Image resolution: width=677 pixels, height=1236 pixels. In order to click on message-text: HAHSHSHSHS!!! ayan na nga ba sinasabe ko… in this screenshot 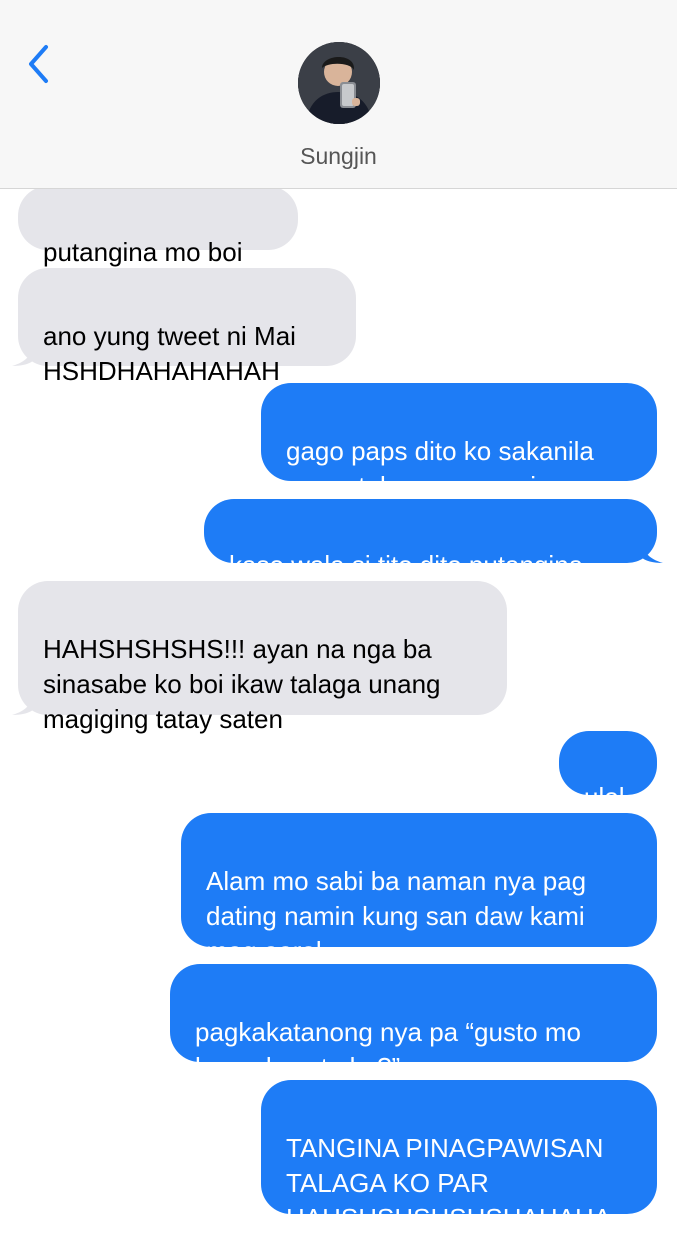, I will do `click(242, 684)`.